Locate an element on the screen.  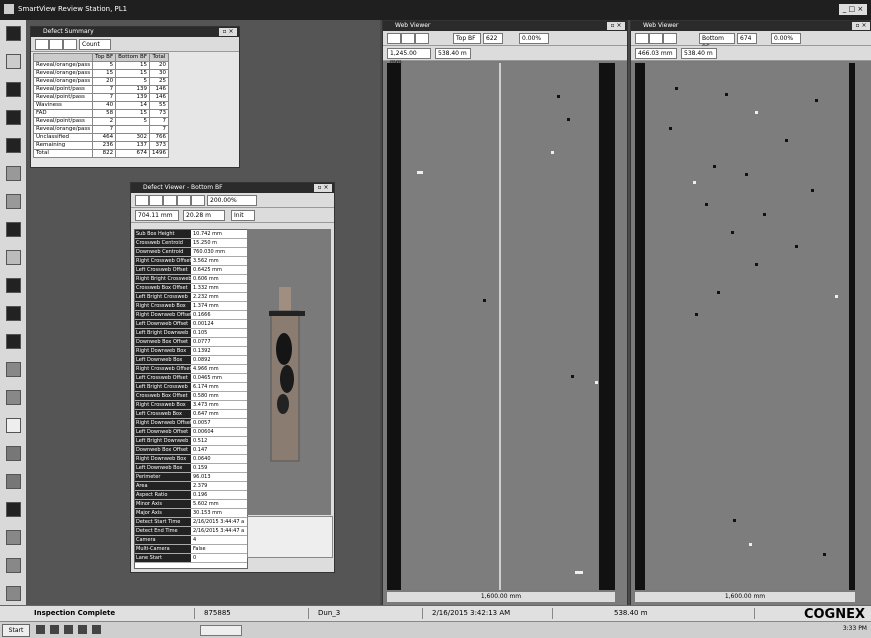
summary-column-header: Top BF is located at coordinates (104, 57).